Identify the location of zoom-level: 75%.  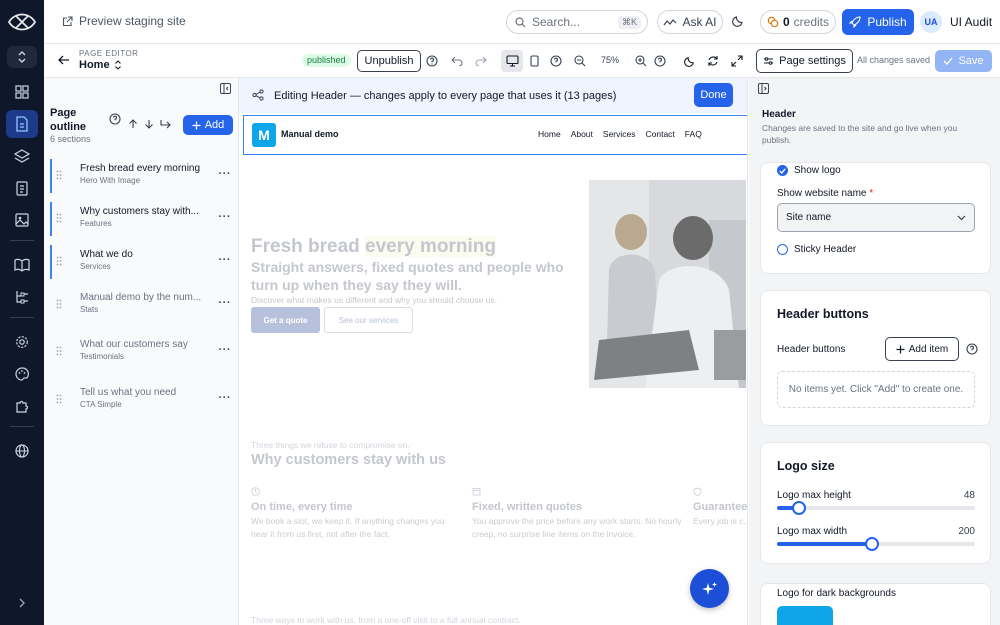
(610, 60).